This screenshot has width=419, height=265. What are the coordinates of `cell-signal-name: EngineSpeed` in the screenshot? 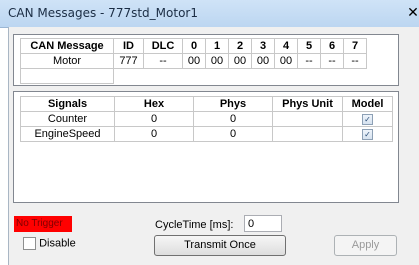 It's located at (67, 134).